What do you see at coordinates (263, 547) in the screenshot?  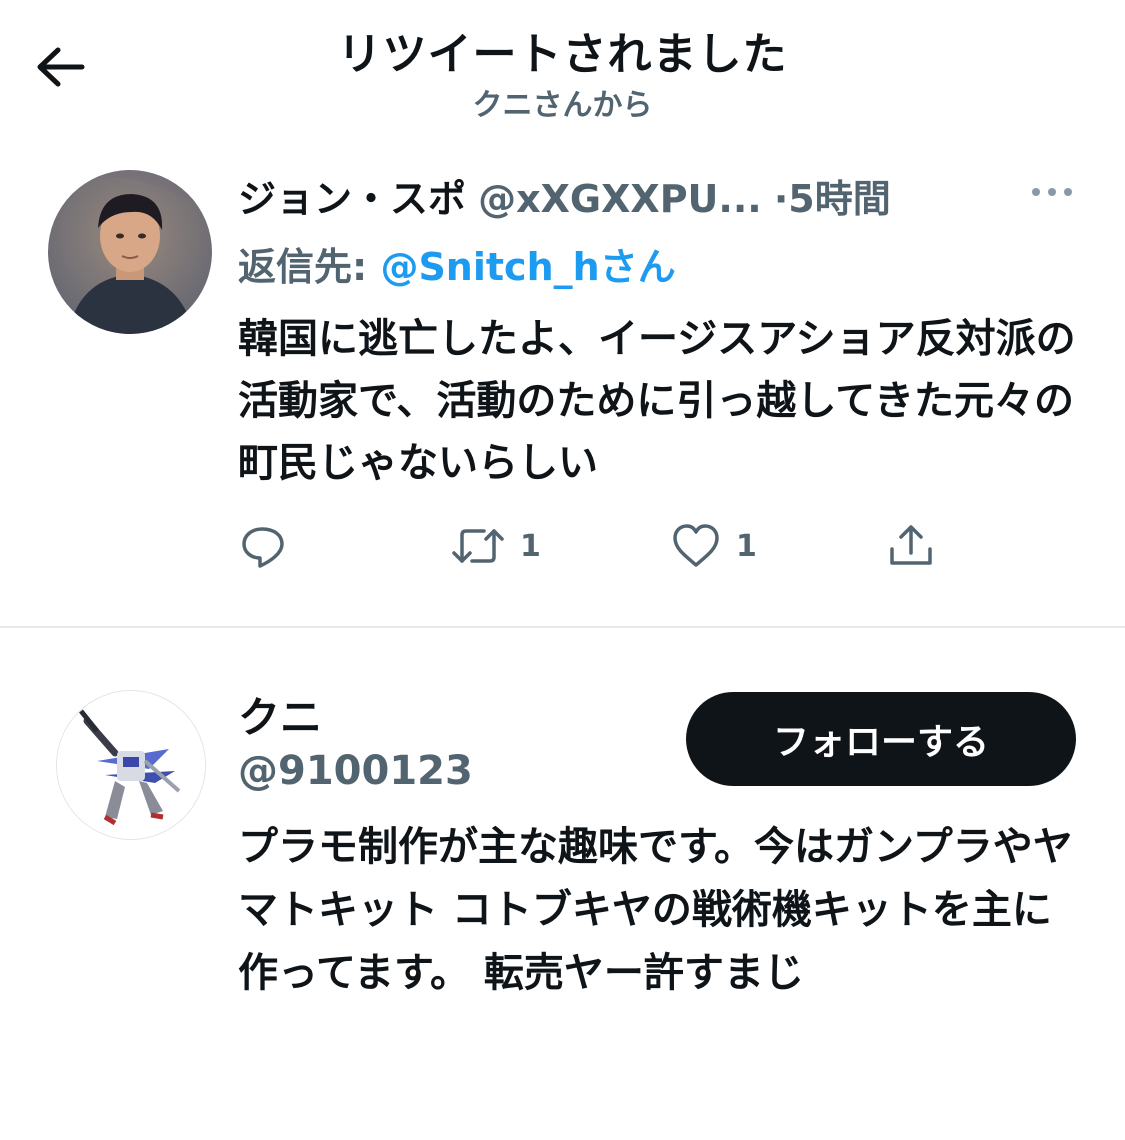 I see `reply-icon` at bounding box center [263, 547].